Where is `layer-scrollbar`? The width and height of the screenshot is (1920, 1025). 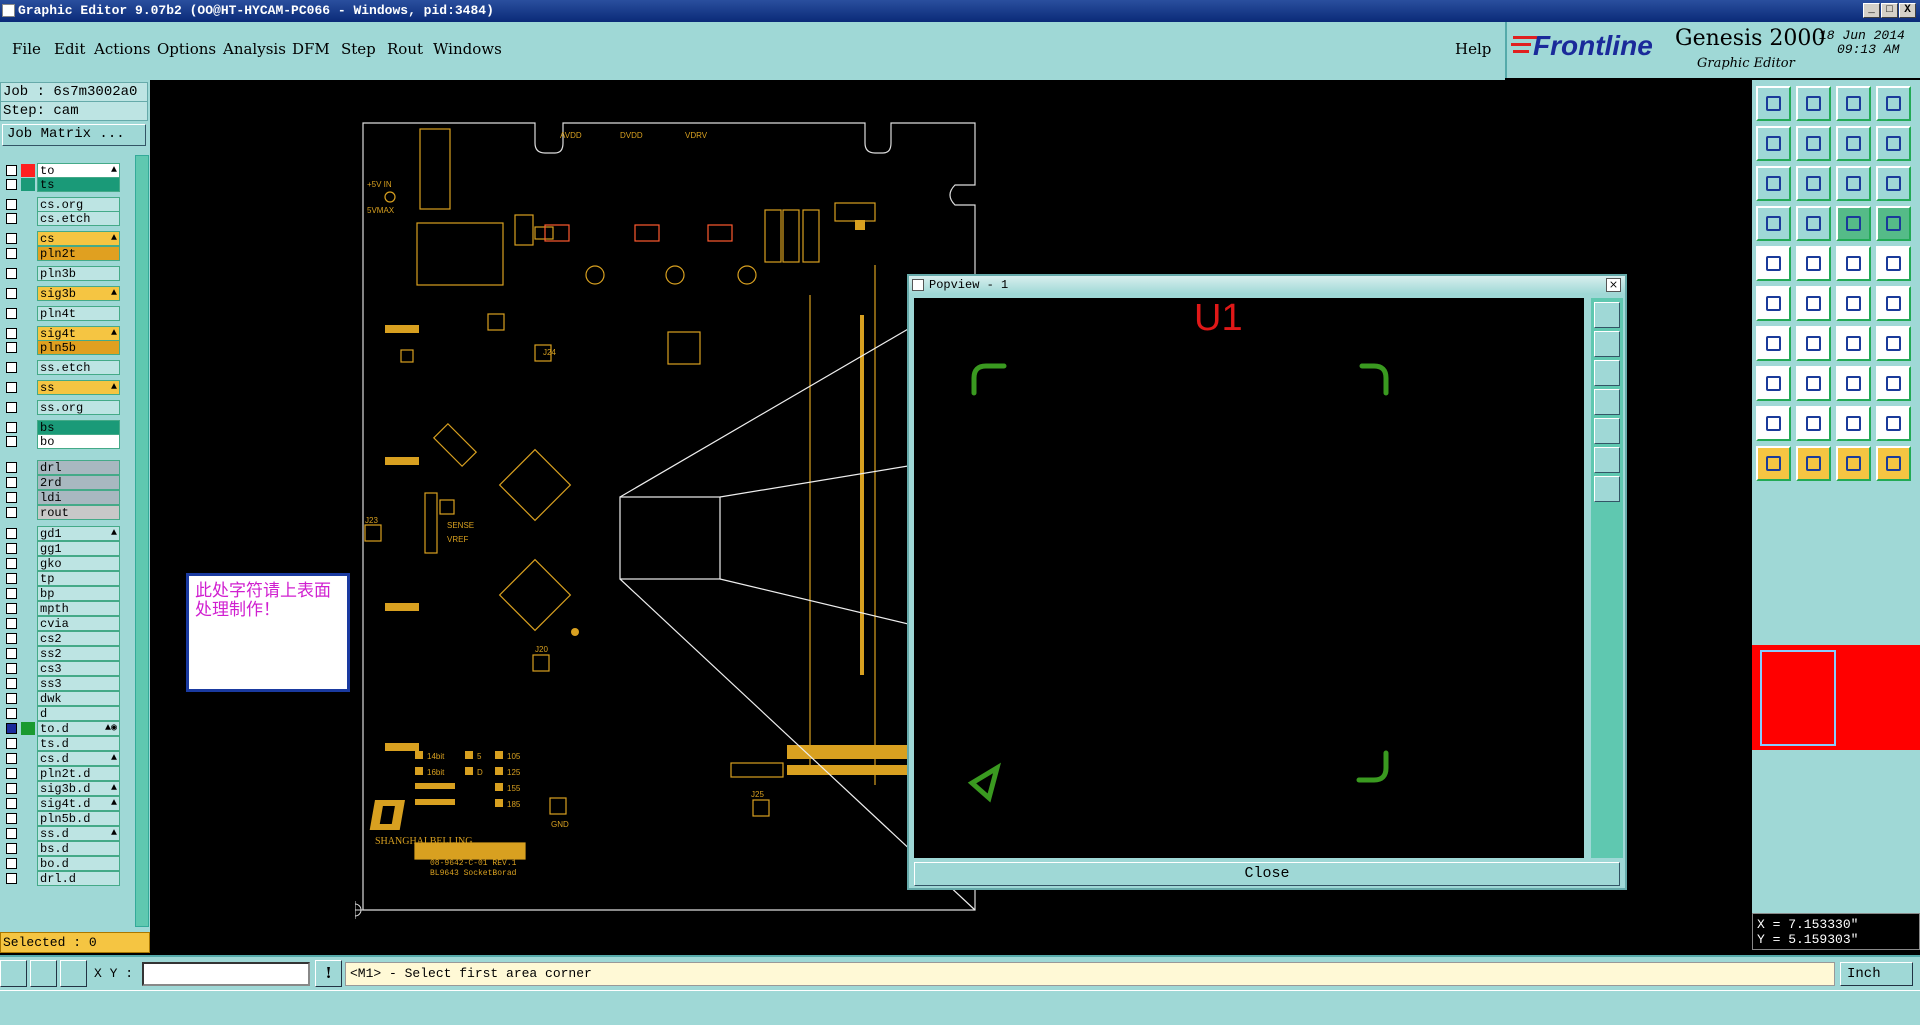 layer-scrollbar is located at coordinates (142, 541).